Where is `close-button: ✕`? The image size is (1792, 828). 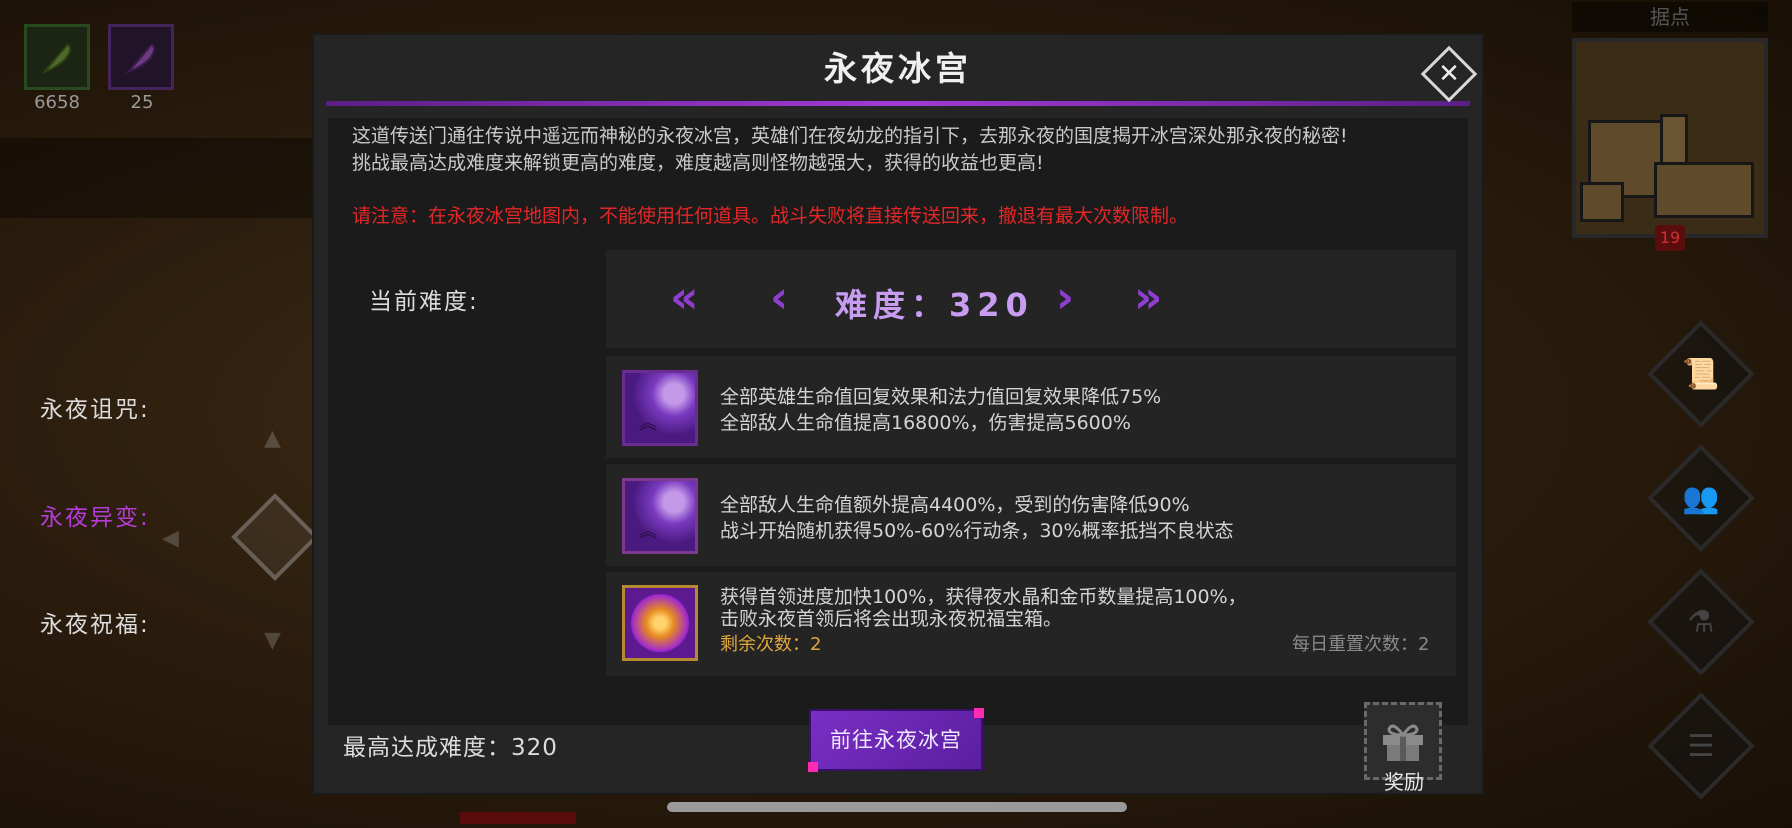 close-button: ✕ is located at coordinates (1449, 74).